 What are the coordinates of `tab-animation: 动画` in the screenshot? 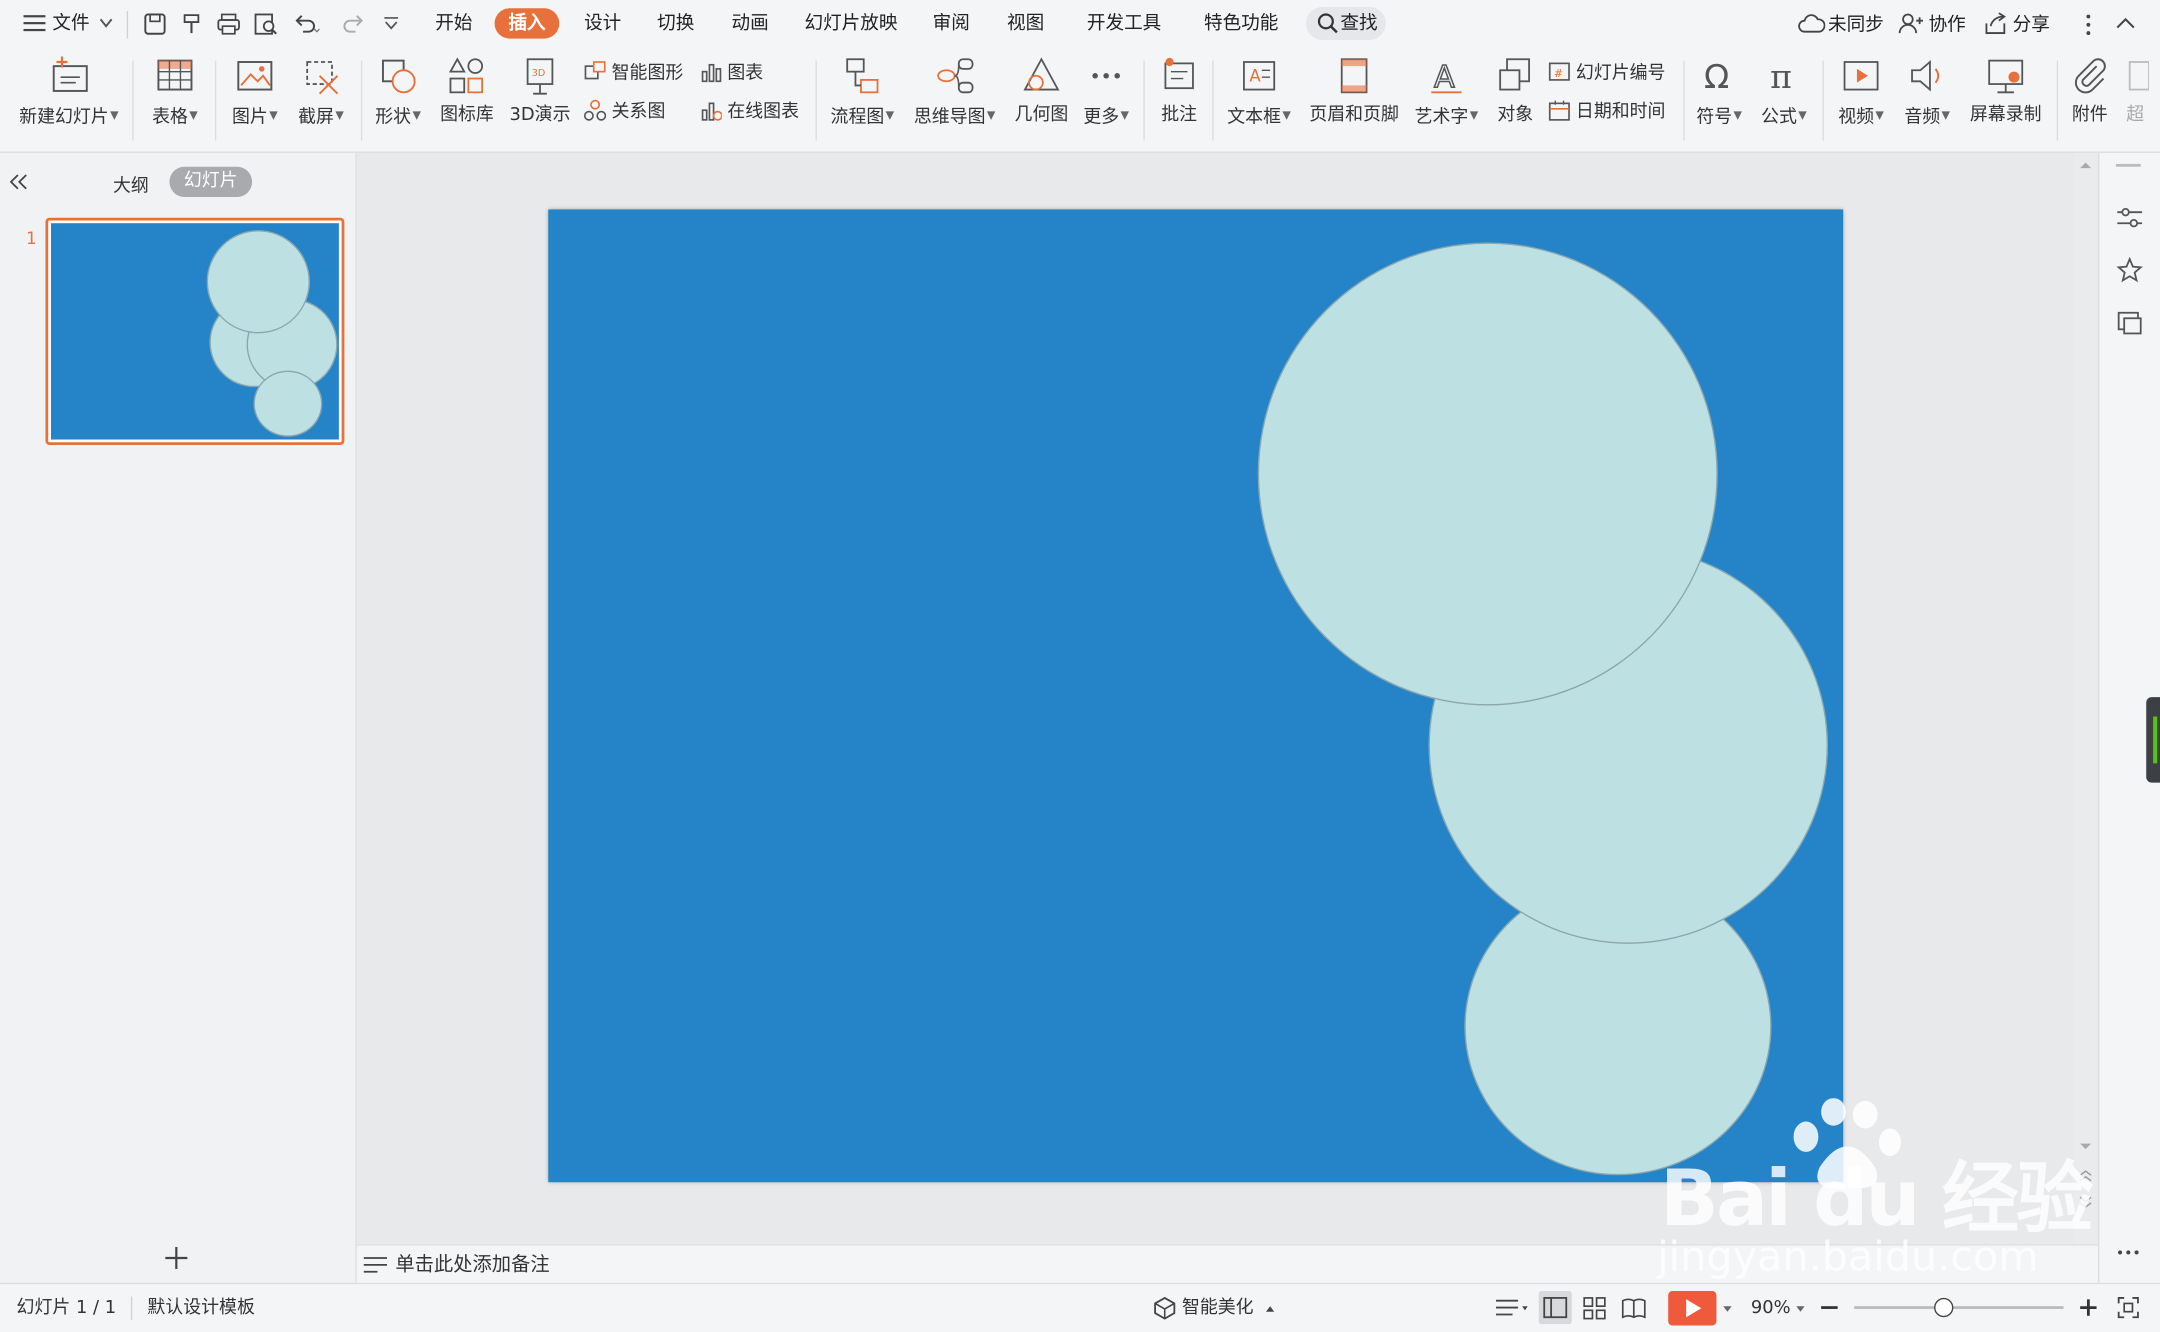 It's located at (749, 23).